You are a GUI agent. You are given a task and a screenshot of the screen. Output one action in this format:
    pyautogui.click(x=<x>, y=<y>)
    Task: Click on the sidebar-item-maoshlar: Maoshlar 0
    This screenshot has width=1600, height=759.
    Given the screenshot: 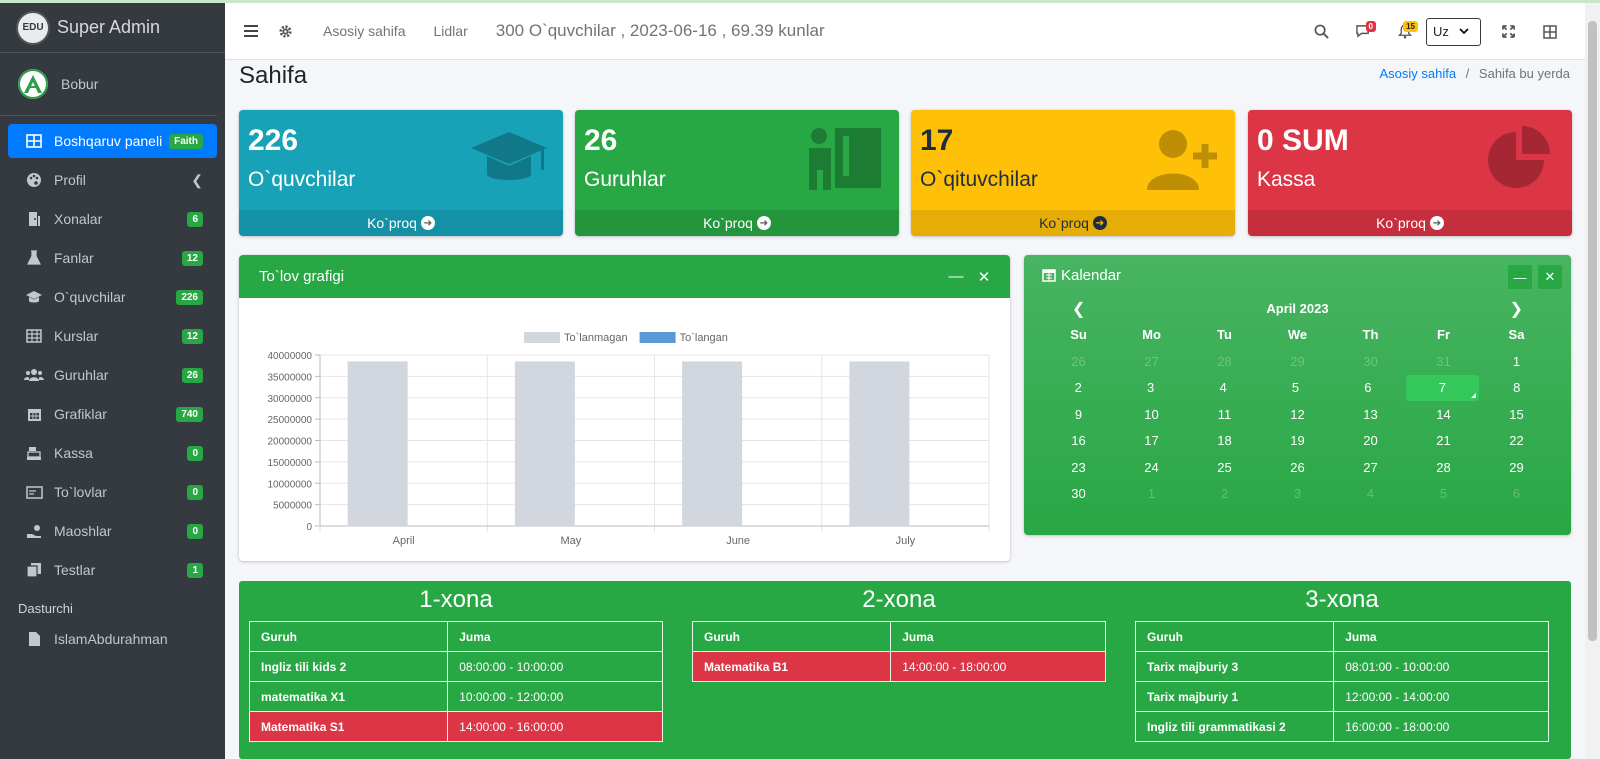 What is the action you would take?
    pyautogui.click(x=112, y=531)
    